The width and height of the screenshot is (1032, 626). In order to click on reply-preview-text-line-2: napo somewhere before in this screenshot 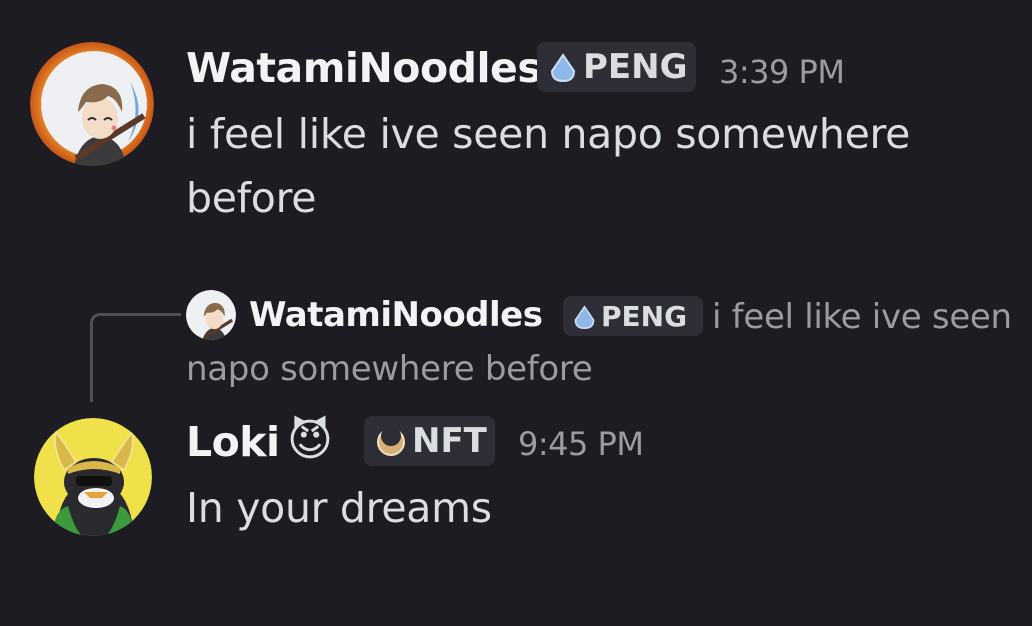, I will do `click(389, 369)`.